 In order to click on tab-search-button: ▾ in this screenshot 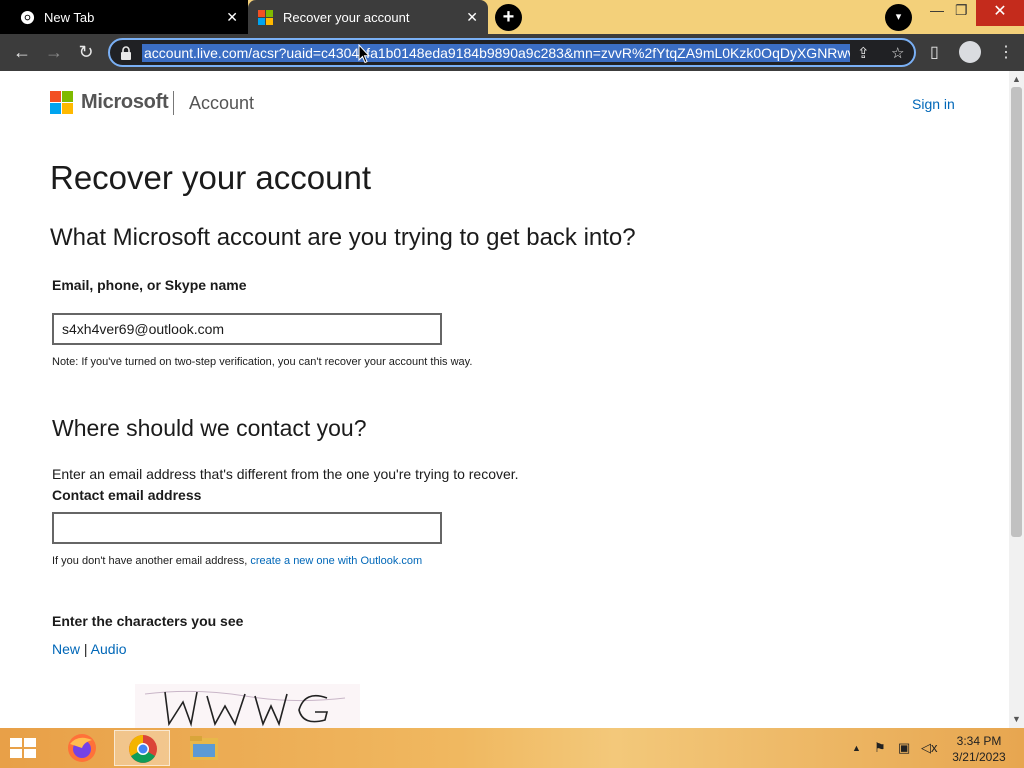, I will do `click(898, 17)`.